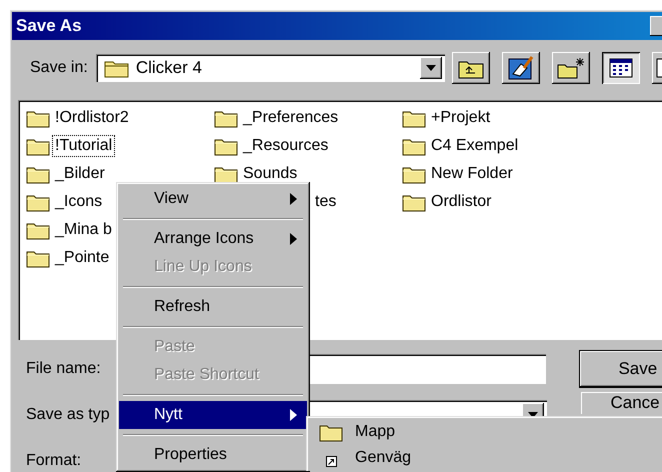 The height and width of the screenshot is (472, 662). I want to click on menu-item: Mapp, so click(485, 432).